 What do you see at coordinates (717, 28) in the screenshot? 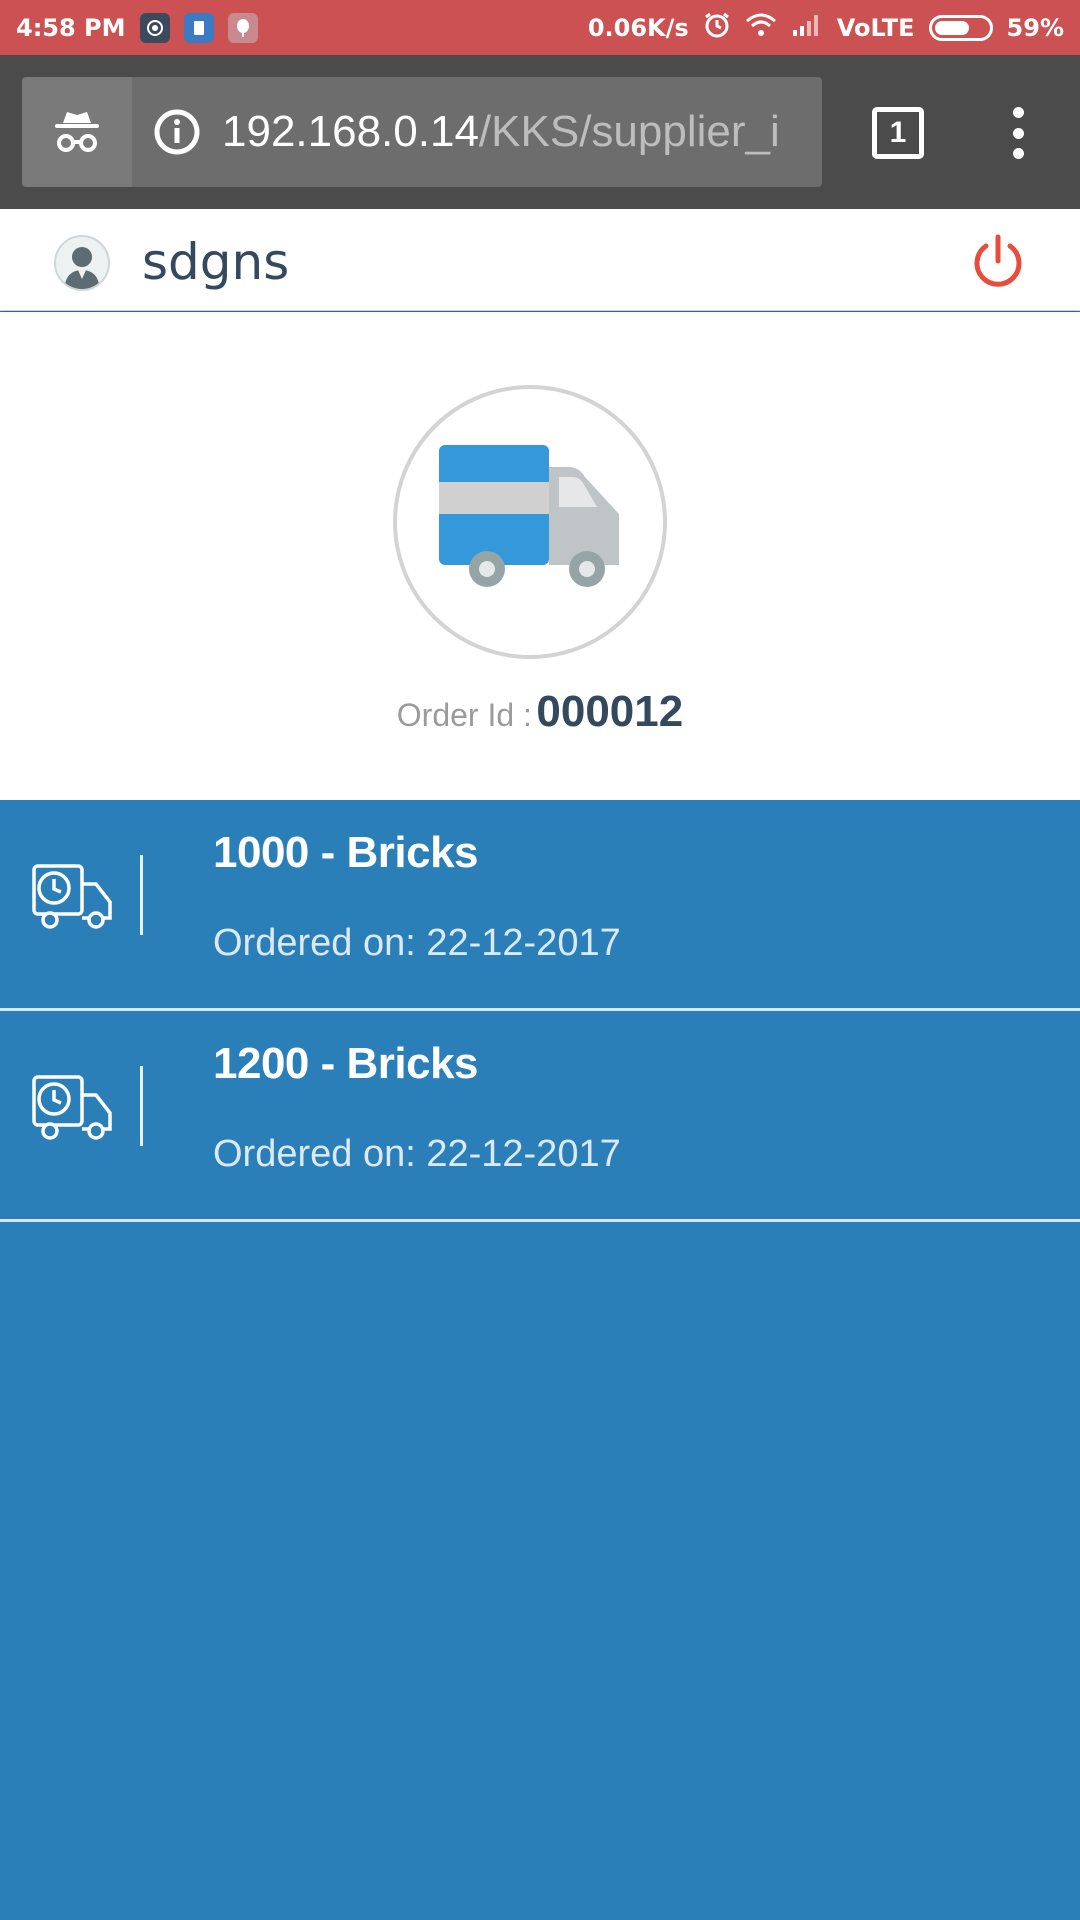
I see `alarm-icon` at bounding box center [717, 28].